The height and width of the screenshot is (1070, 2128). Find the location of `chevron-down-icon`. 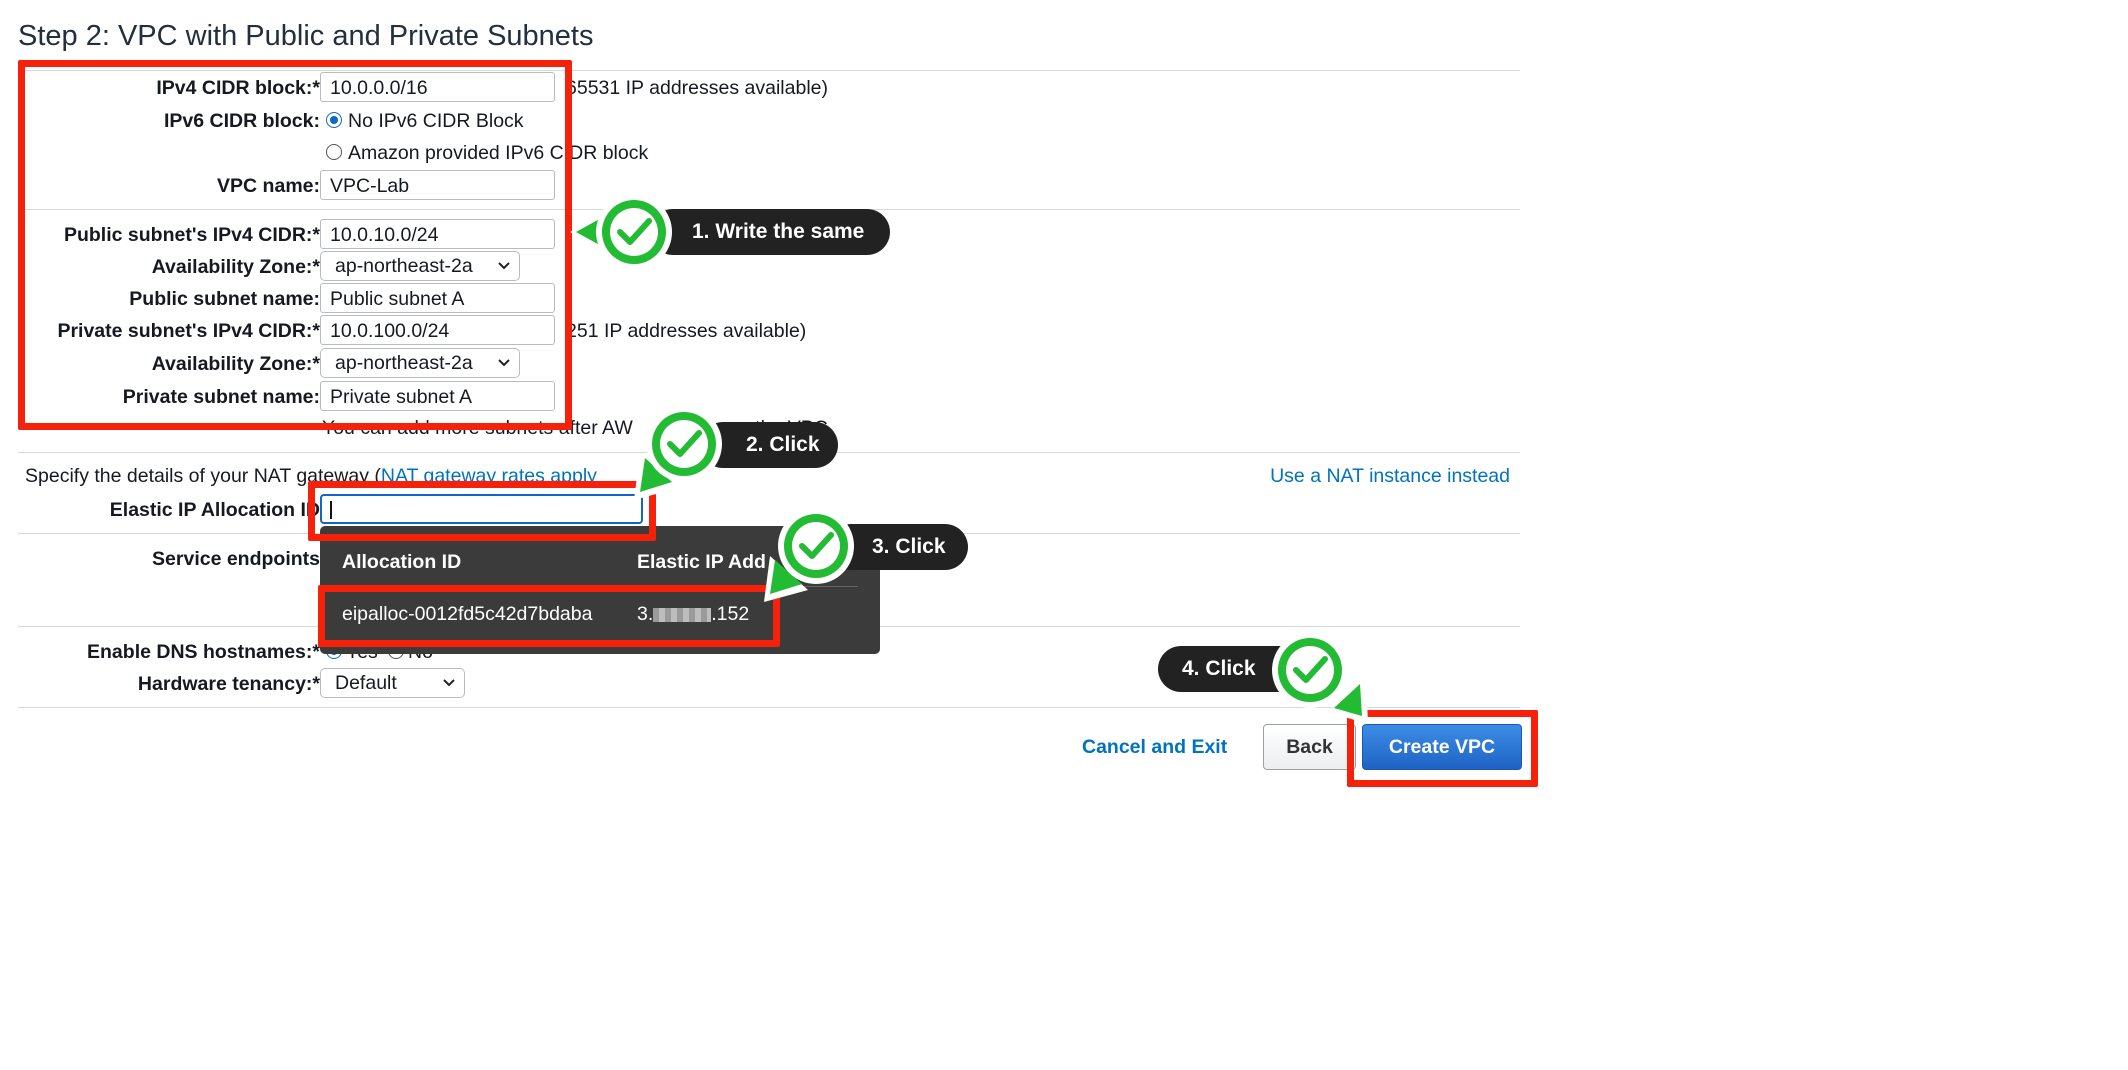

chevron-down-icon is located at coordinates (449, 683).